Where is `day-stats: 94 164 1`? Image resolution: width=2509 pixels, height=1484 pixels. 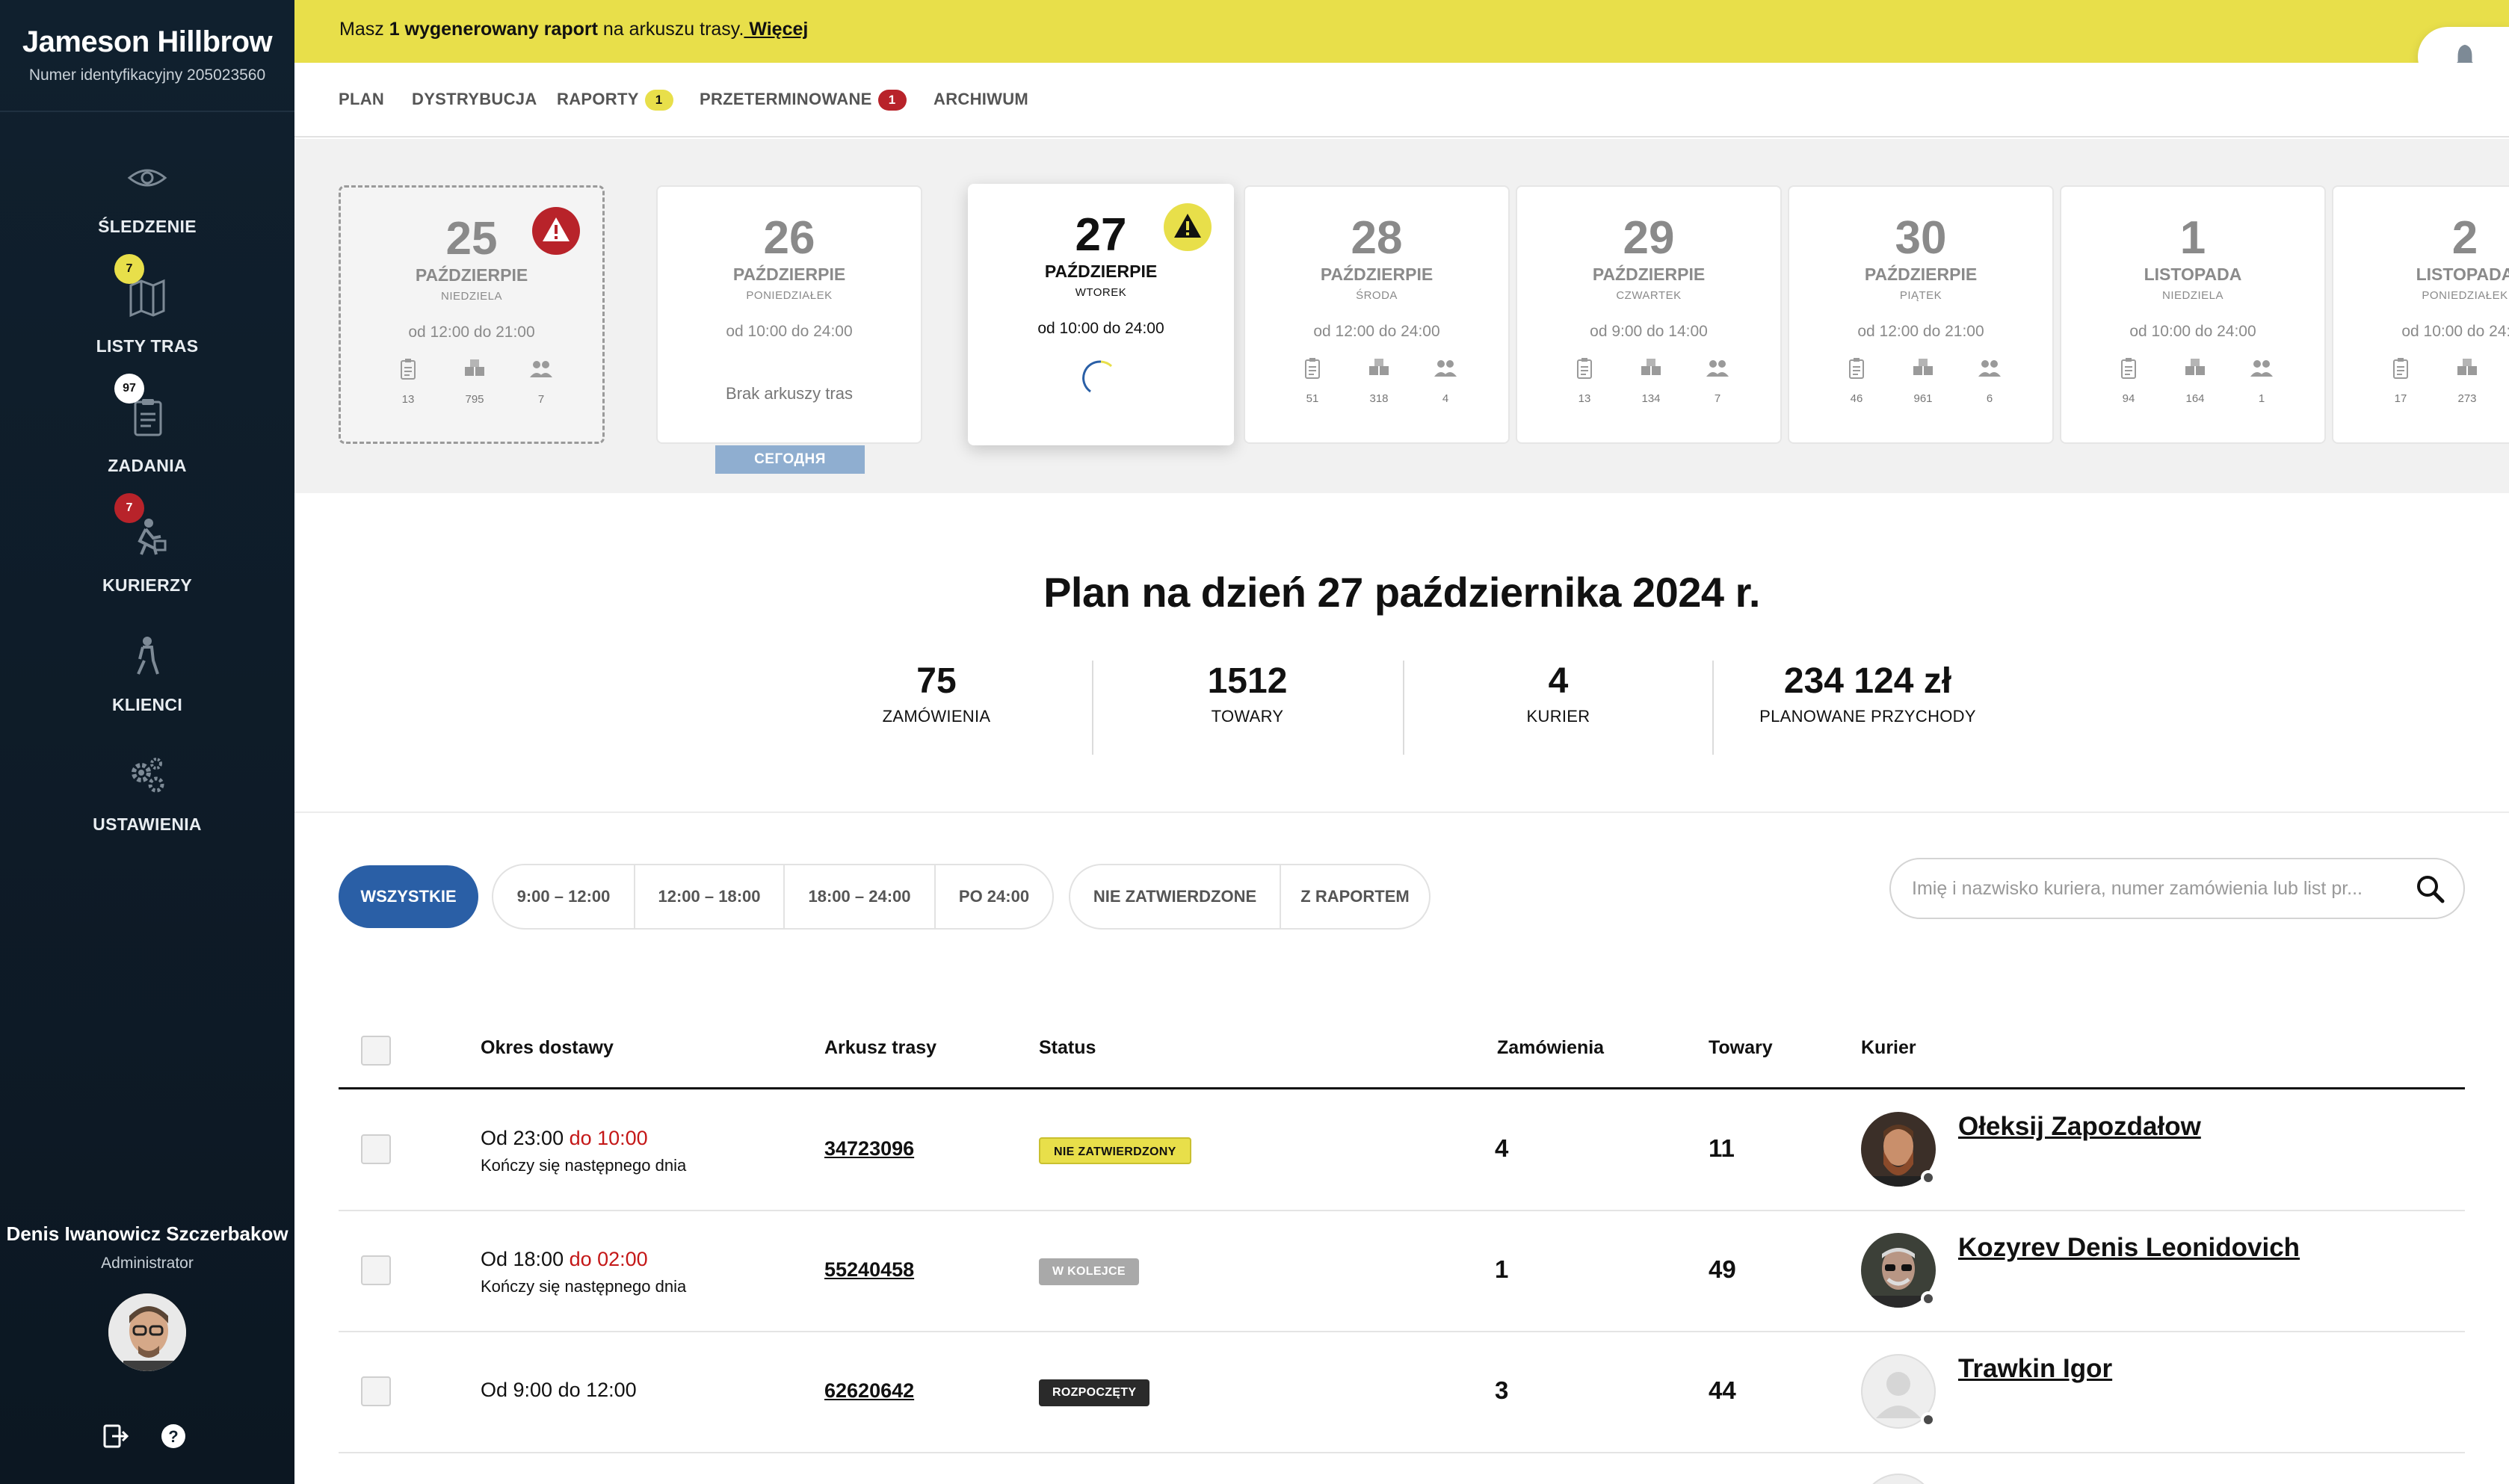
day-stats: 94 164 1 is located at coordinates (2192, 385).